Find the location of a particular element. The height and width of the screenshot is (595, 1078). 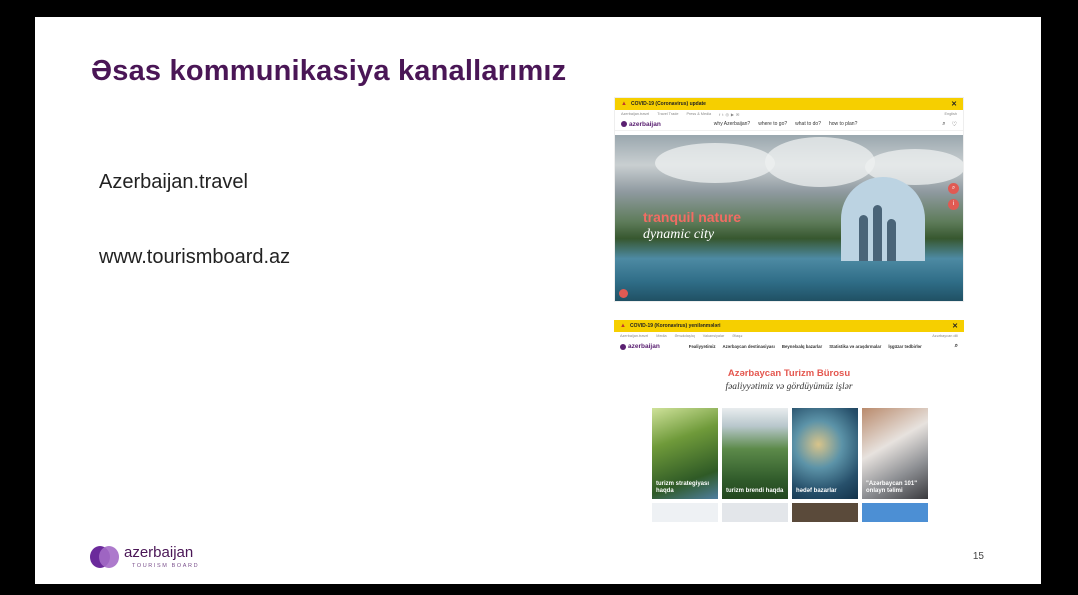

hero-subline: dynamic city is located at coordinates (679, 234).